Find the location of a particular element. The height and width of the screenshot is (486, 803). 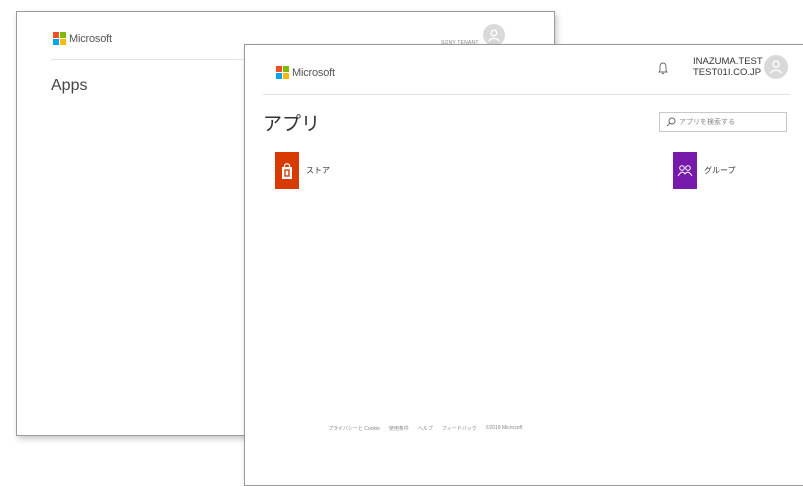

app-label: グループ is located at coordinates (720, 170).